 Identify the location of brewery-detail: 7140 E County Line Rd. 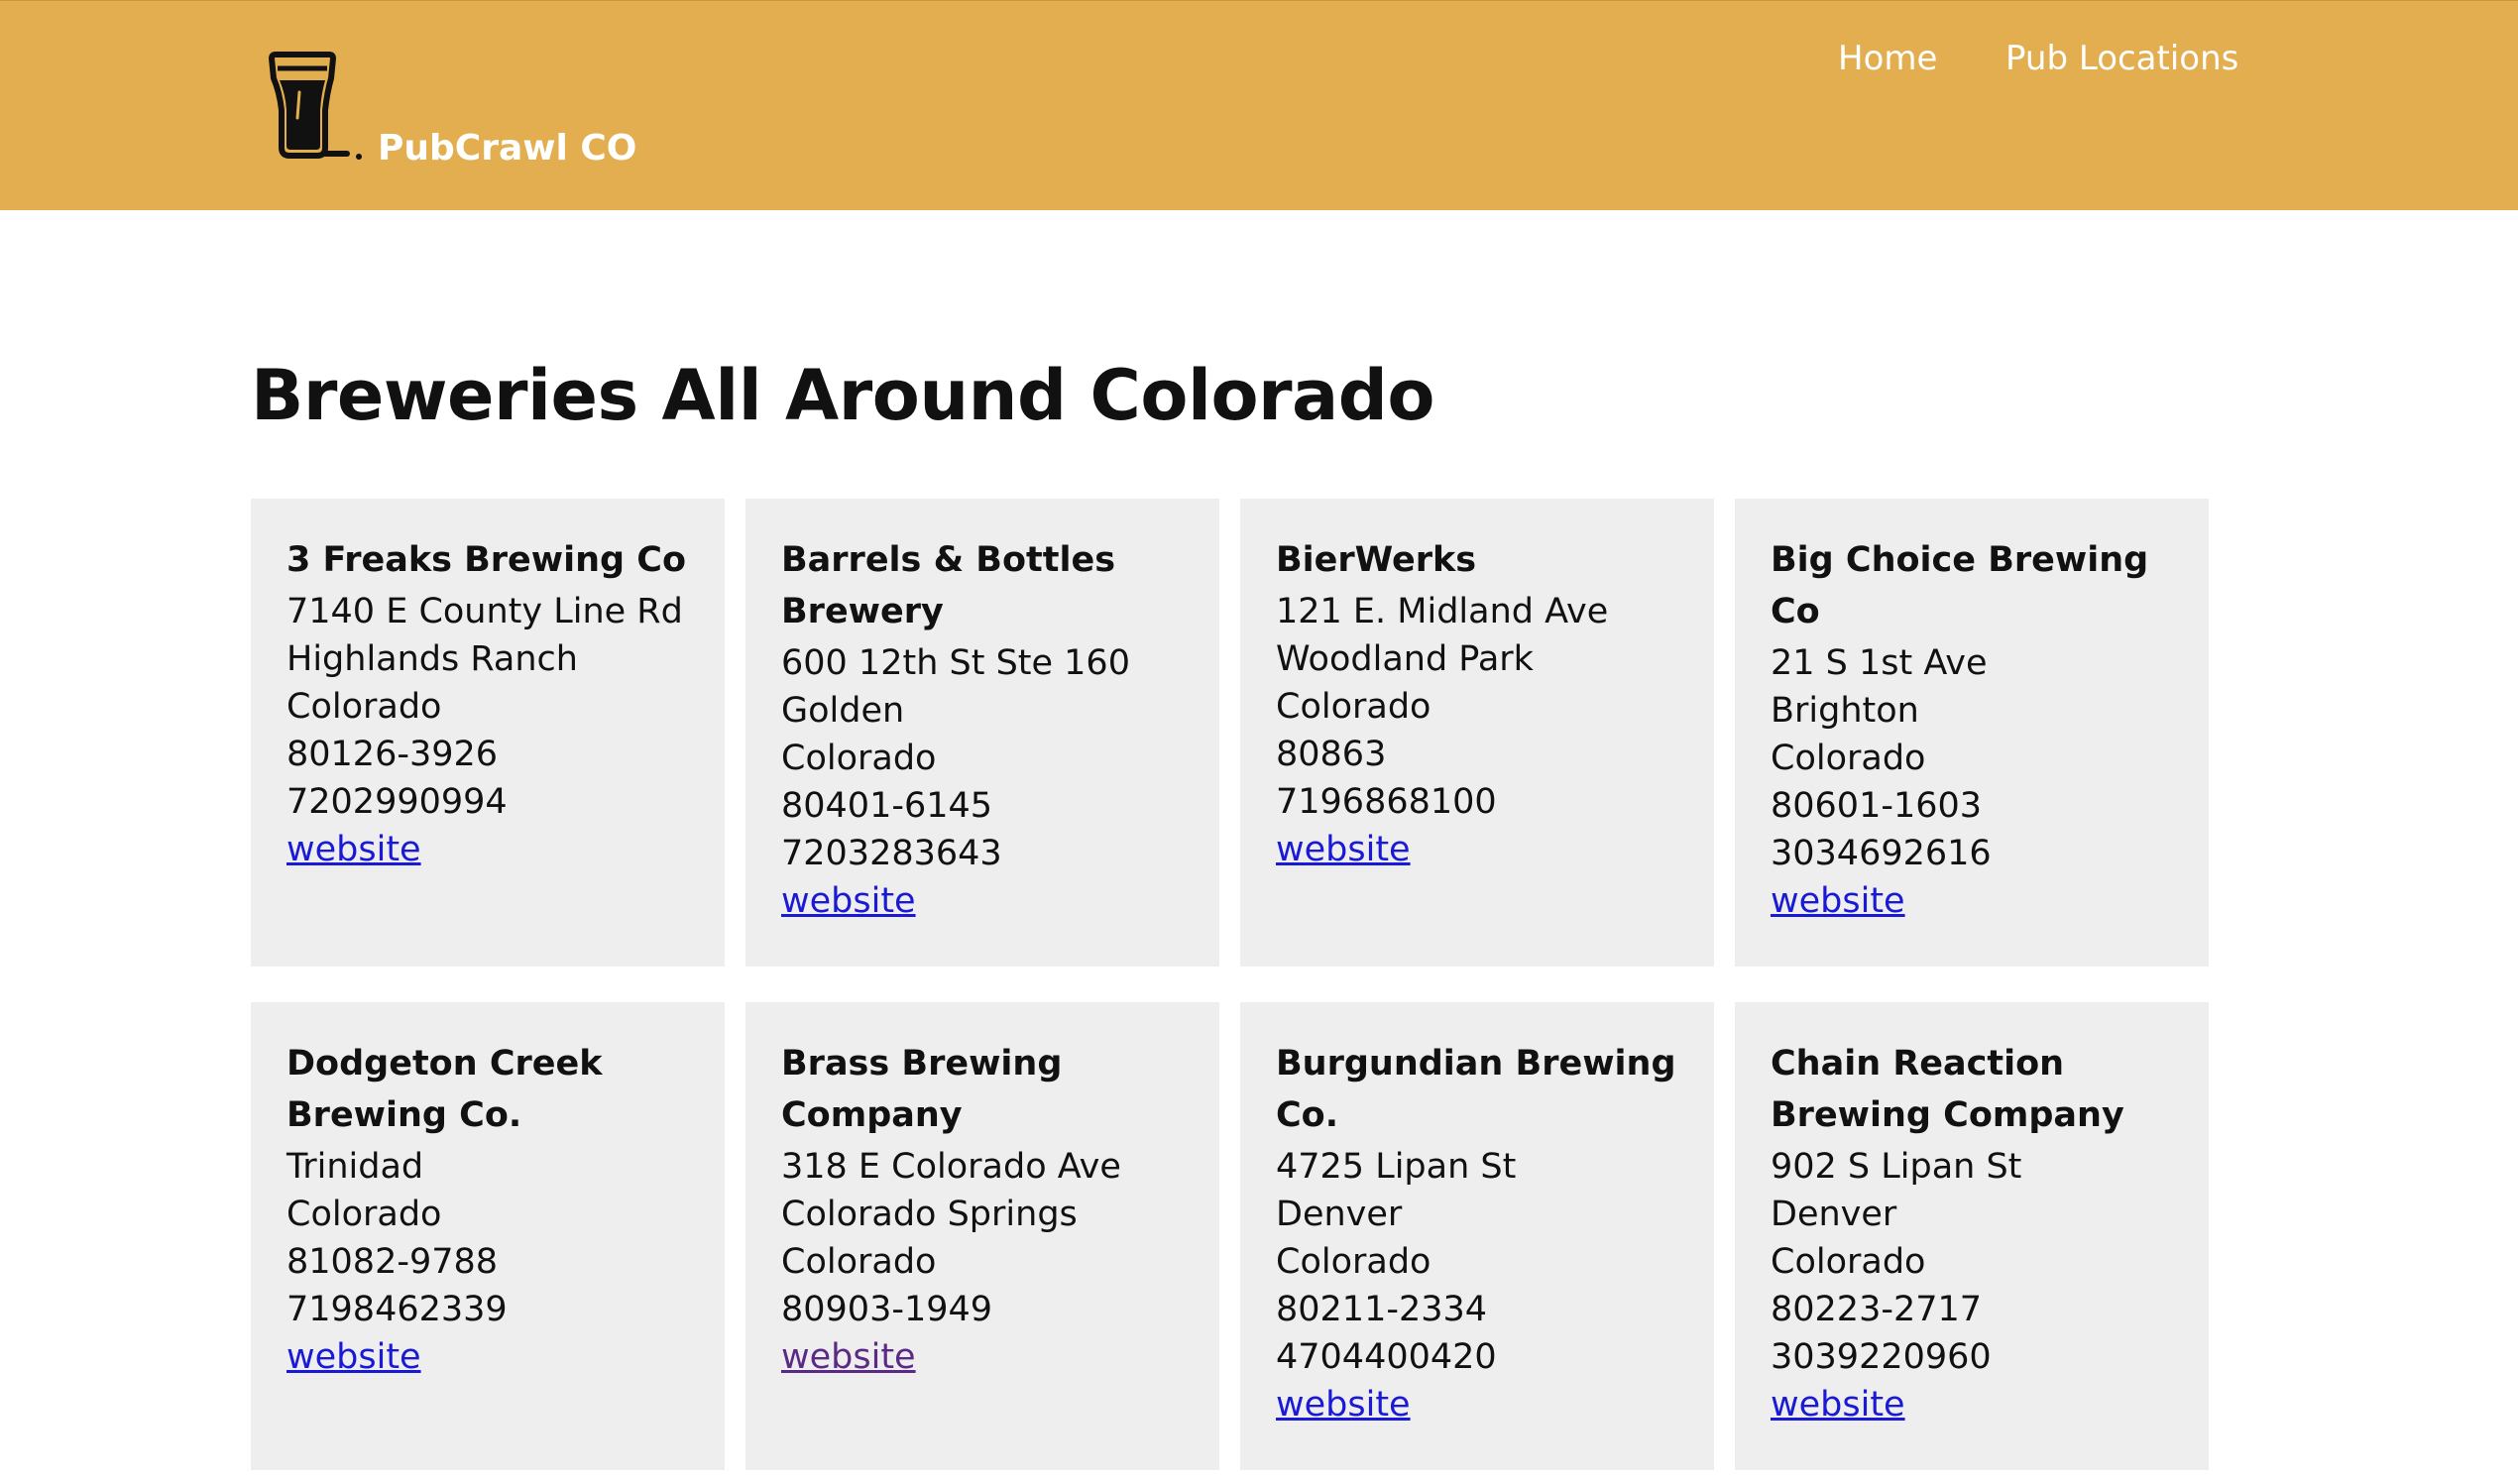
(485, 612).